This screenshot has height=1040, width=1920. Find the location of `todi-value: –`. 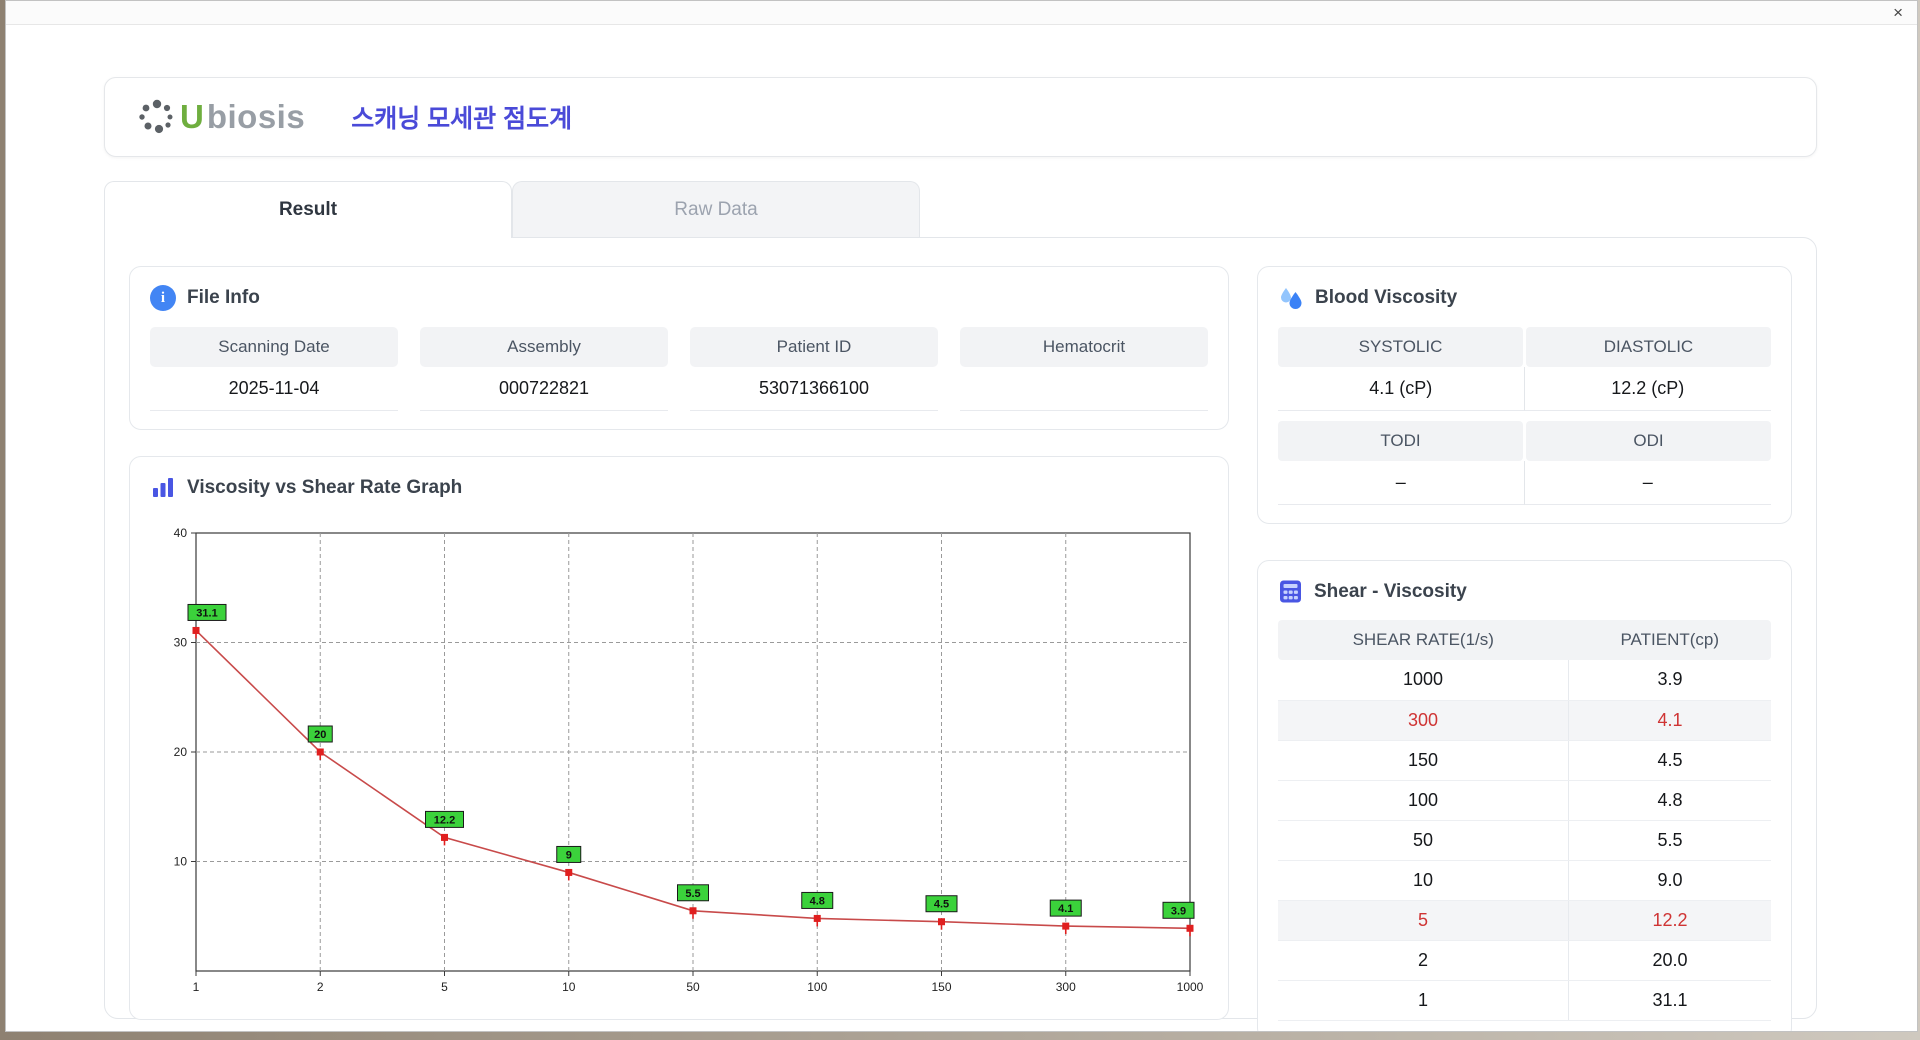

todi-value: – is located at coordinates (1401, 483).